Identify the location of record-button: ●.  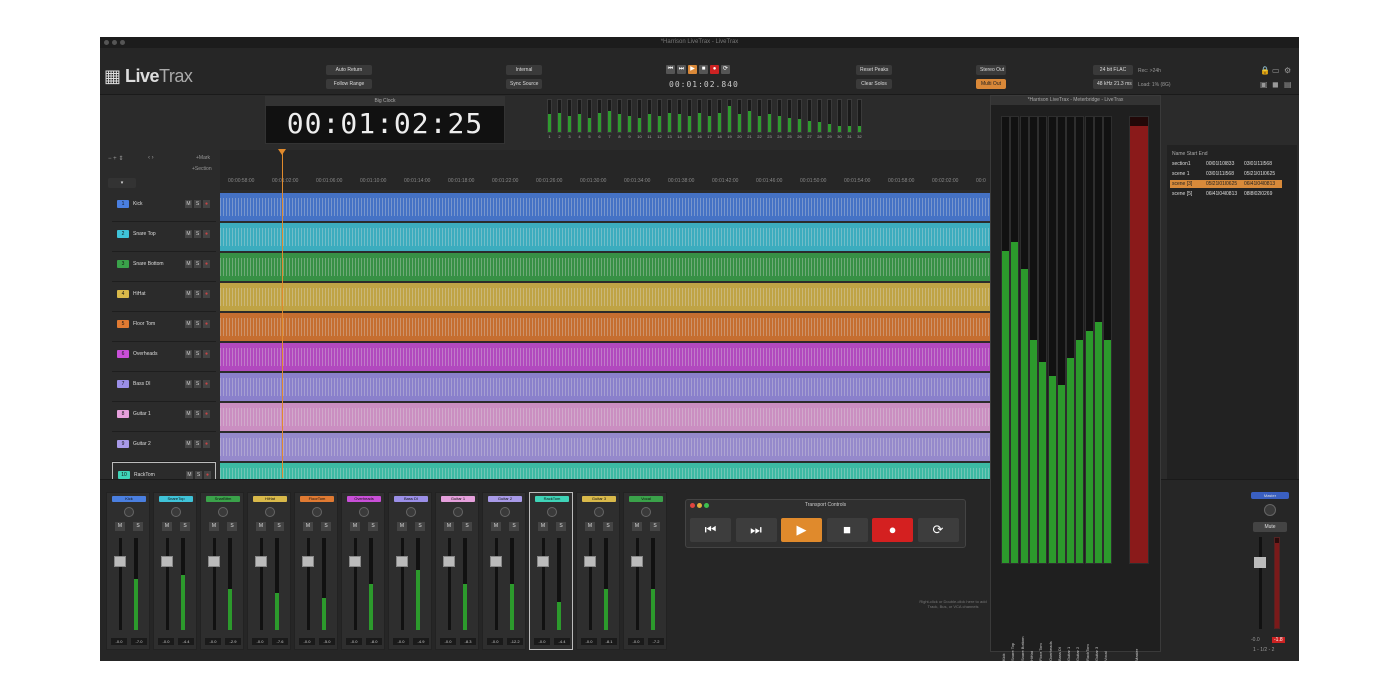
(892, 530).